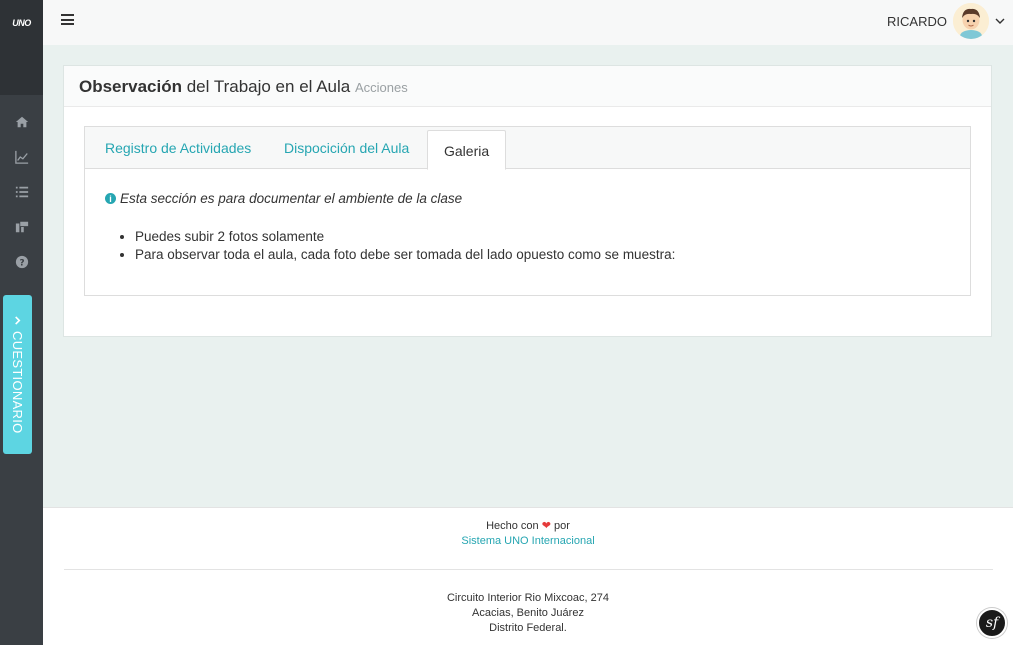 The height and width of the screenshot is (645, 1013). I want to click on made-suffix: por, so click(562, 526).